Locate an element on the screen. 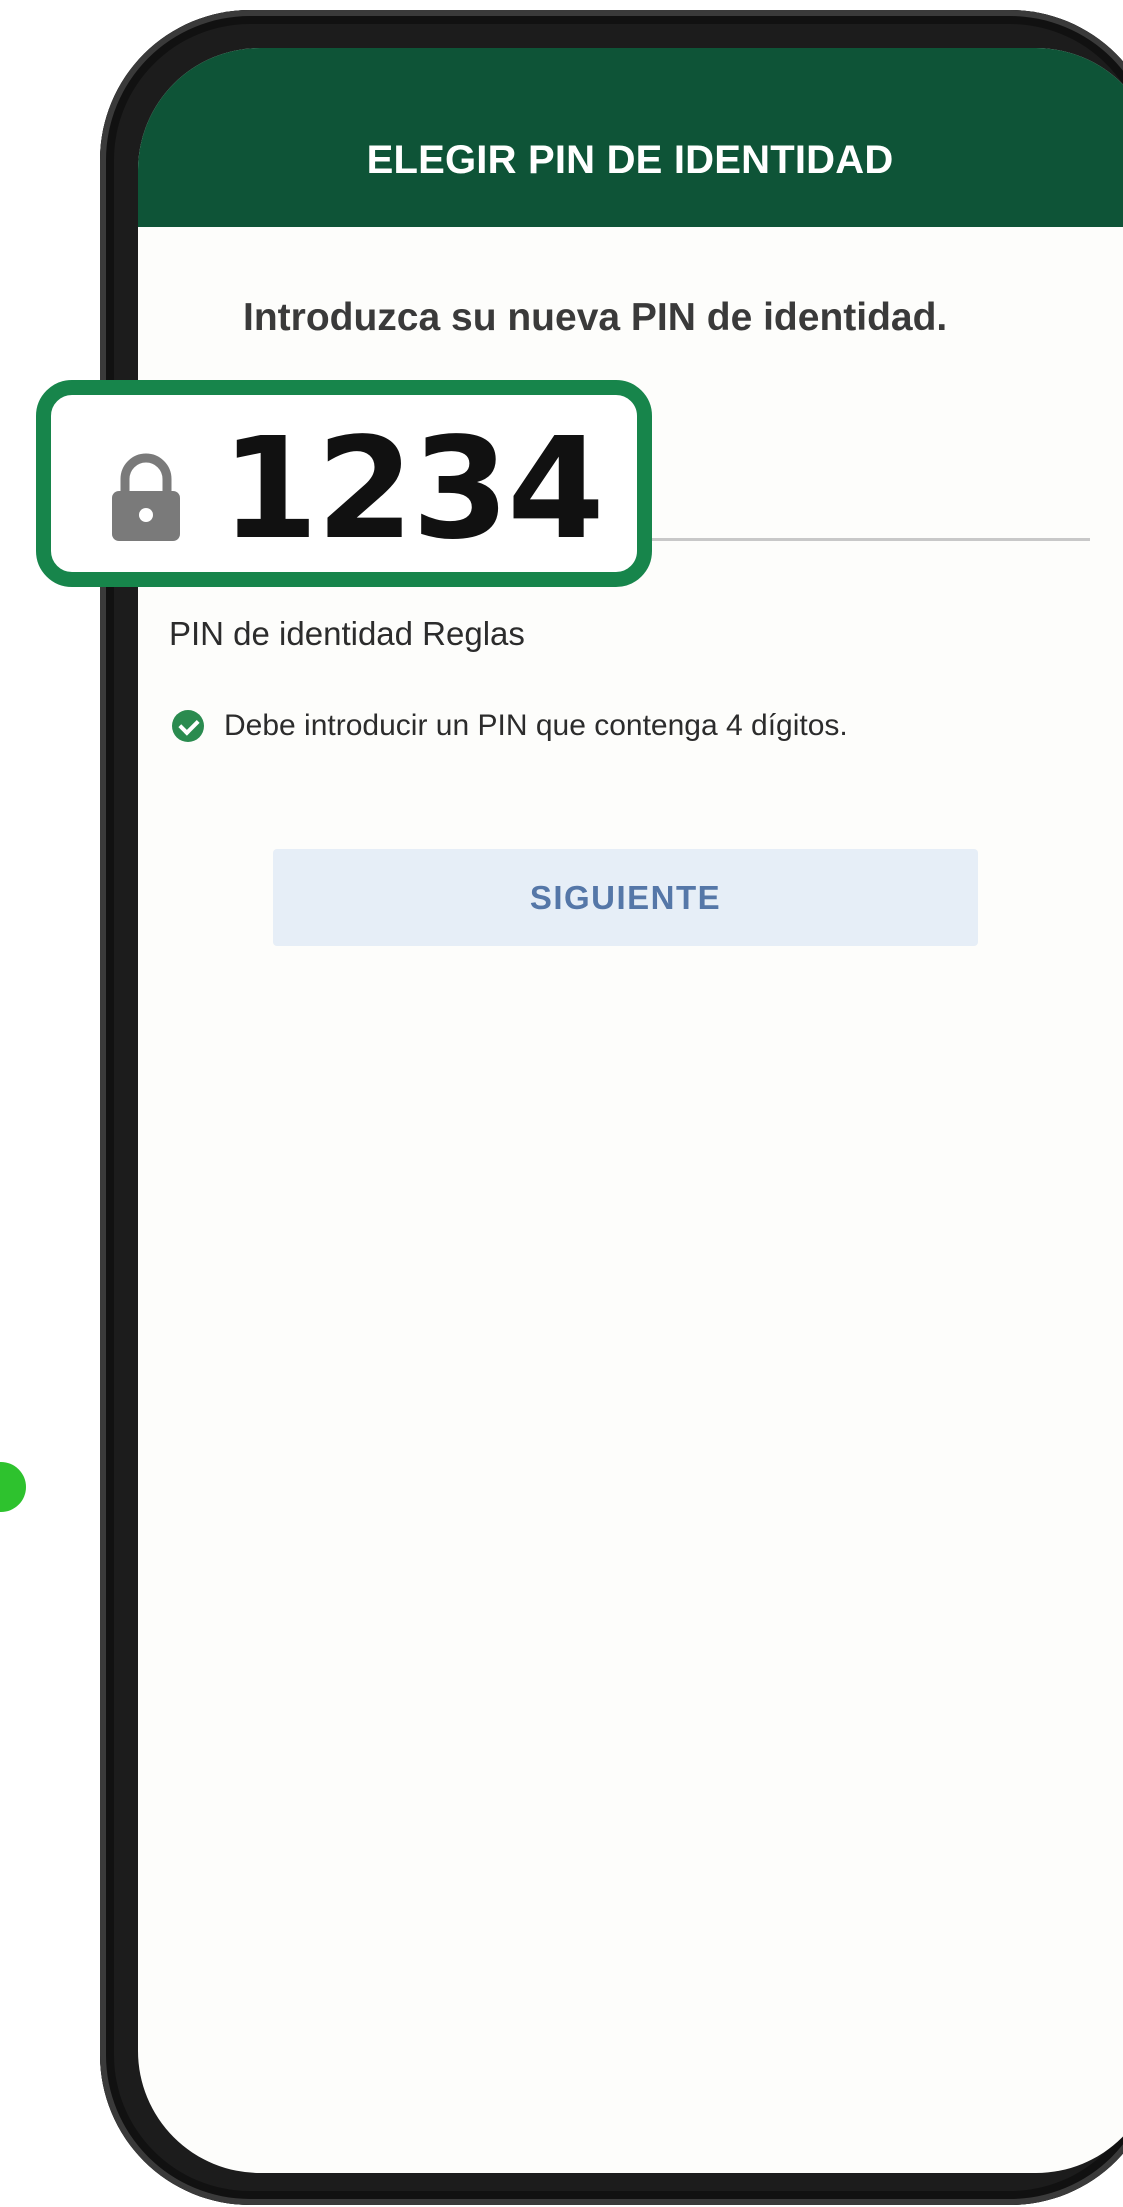 The width and height of the screenshot is (1123, 2207). app-header: ELEGIR PIN DE IDENTIDAD is located at coordinates (630, 137).